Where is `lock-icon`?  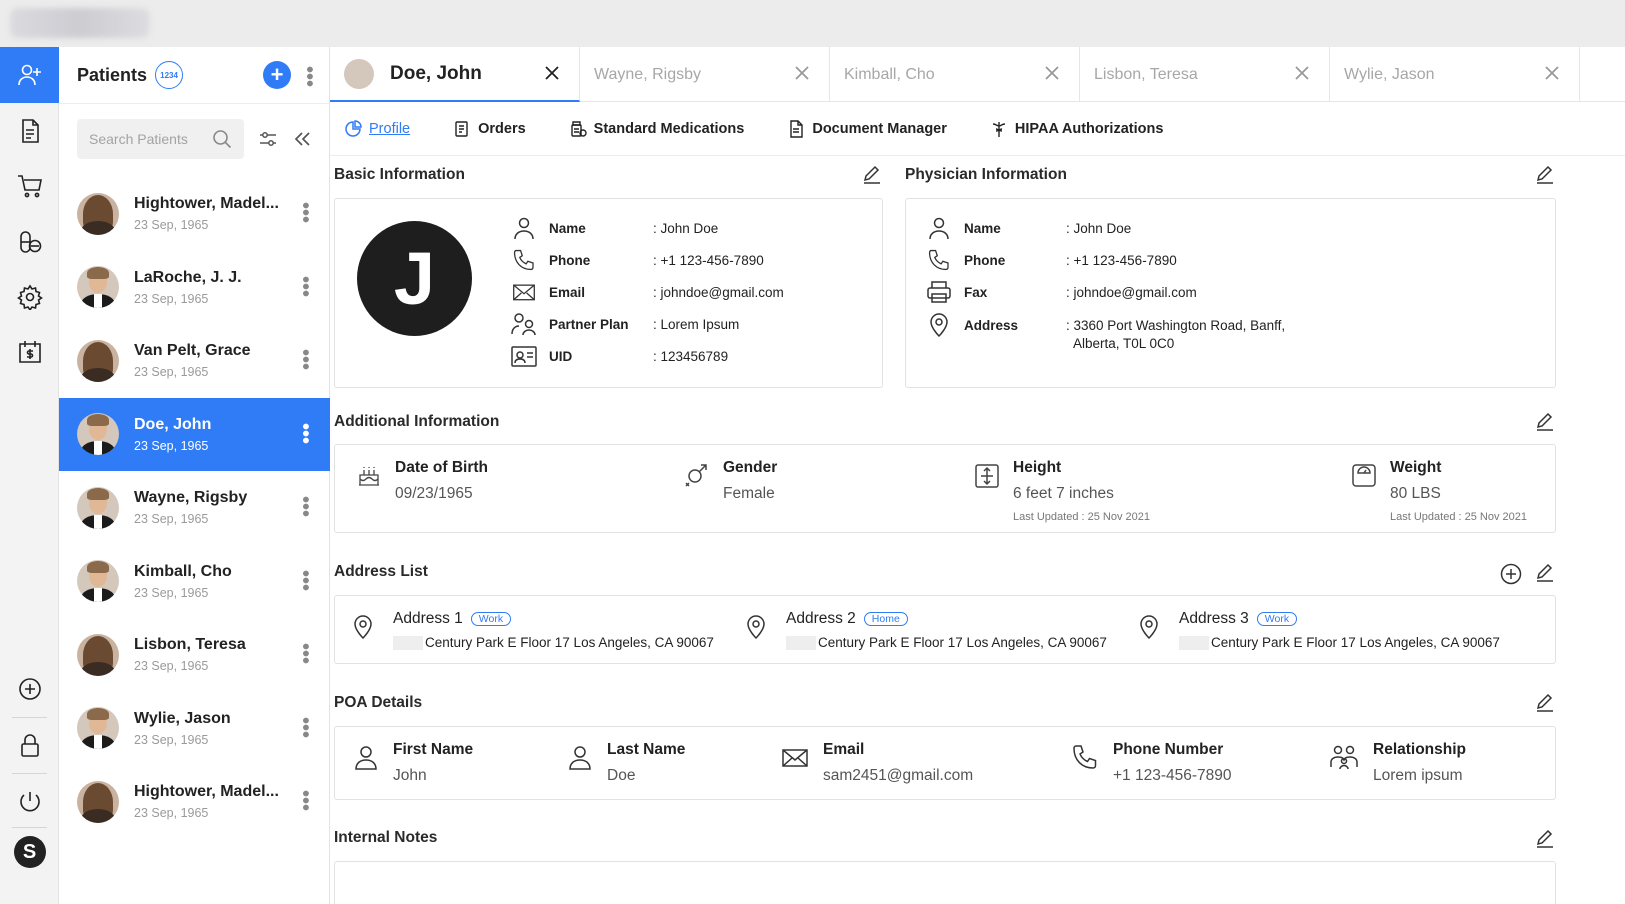
lock-icon is located at coordinates (29, 745).